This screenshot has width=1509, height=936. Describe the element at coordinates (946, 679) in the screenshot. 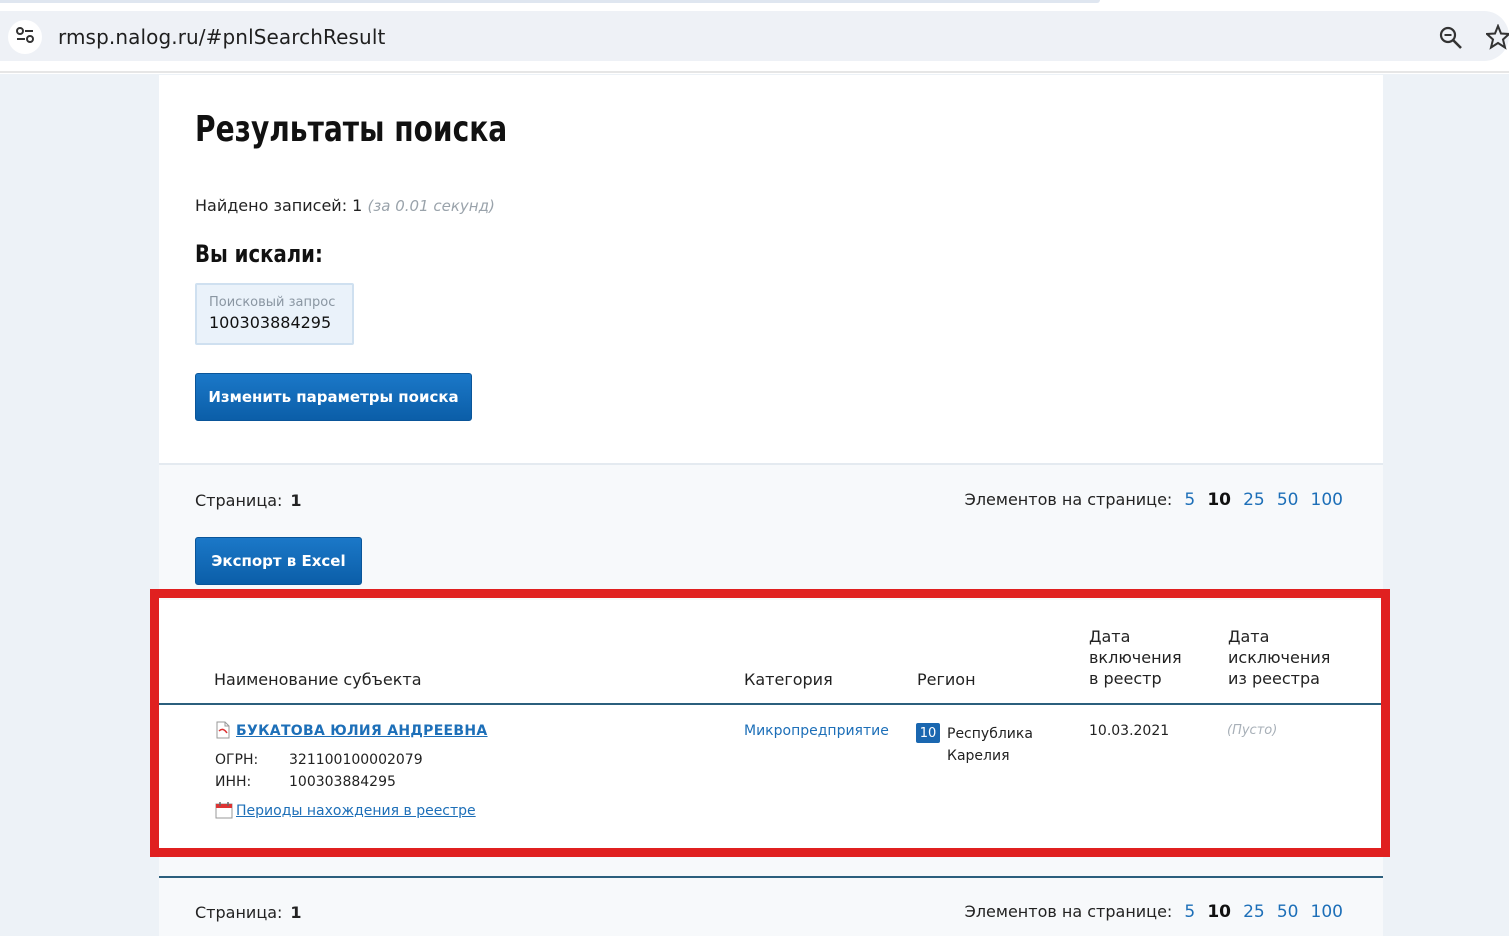

I see `th-region: Регион` at that location.